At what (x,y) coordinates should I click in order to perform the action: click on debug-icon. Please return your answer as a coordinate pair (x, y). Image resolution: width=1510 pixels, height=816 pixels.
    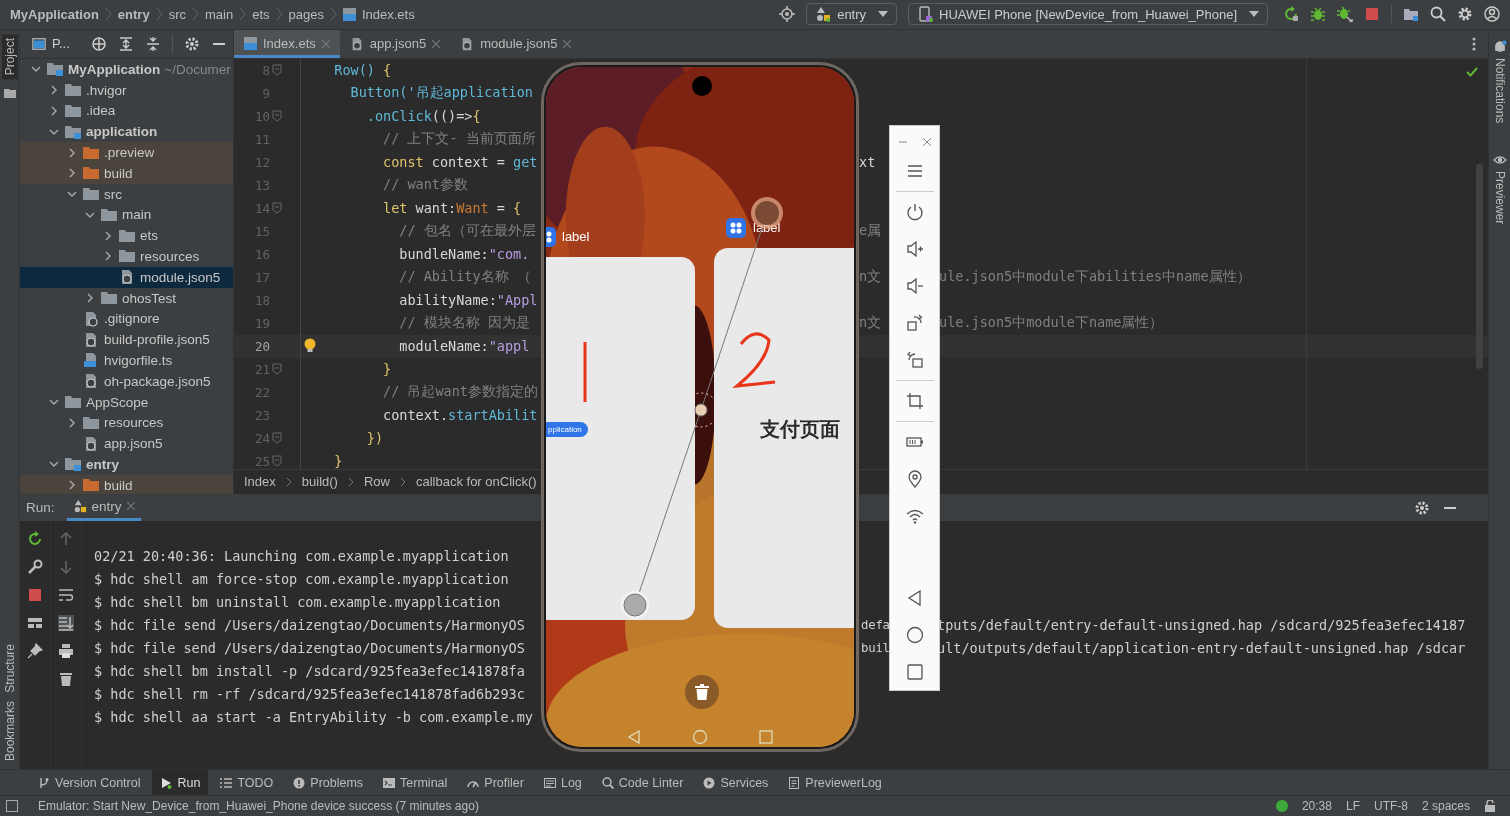
    Looking at the image, I should click on (1318, 14).